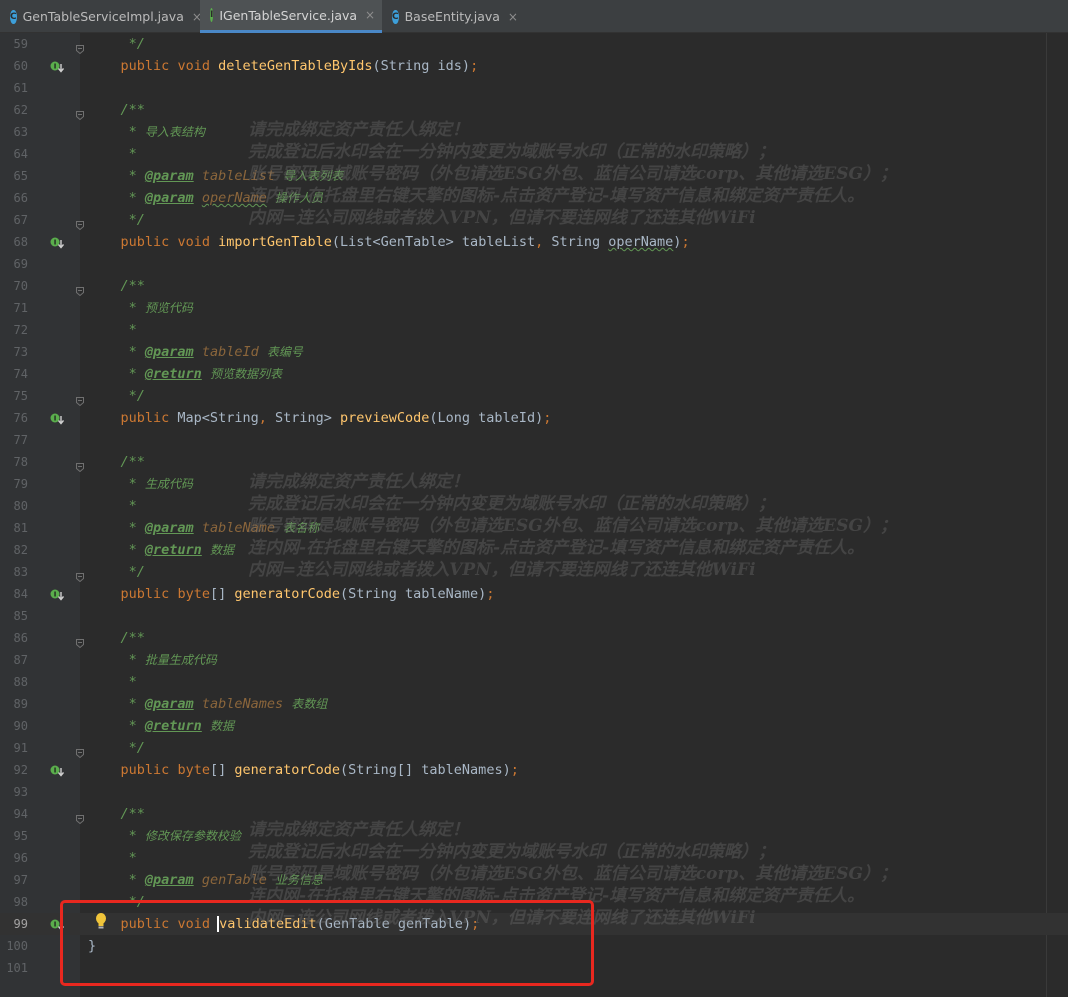 This screenshot has width=1068, height=997. Describe the element at coordinates (534, 792) in the screenshot. I see `code-line: 93` at that location.